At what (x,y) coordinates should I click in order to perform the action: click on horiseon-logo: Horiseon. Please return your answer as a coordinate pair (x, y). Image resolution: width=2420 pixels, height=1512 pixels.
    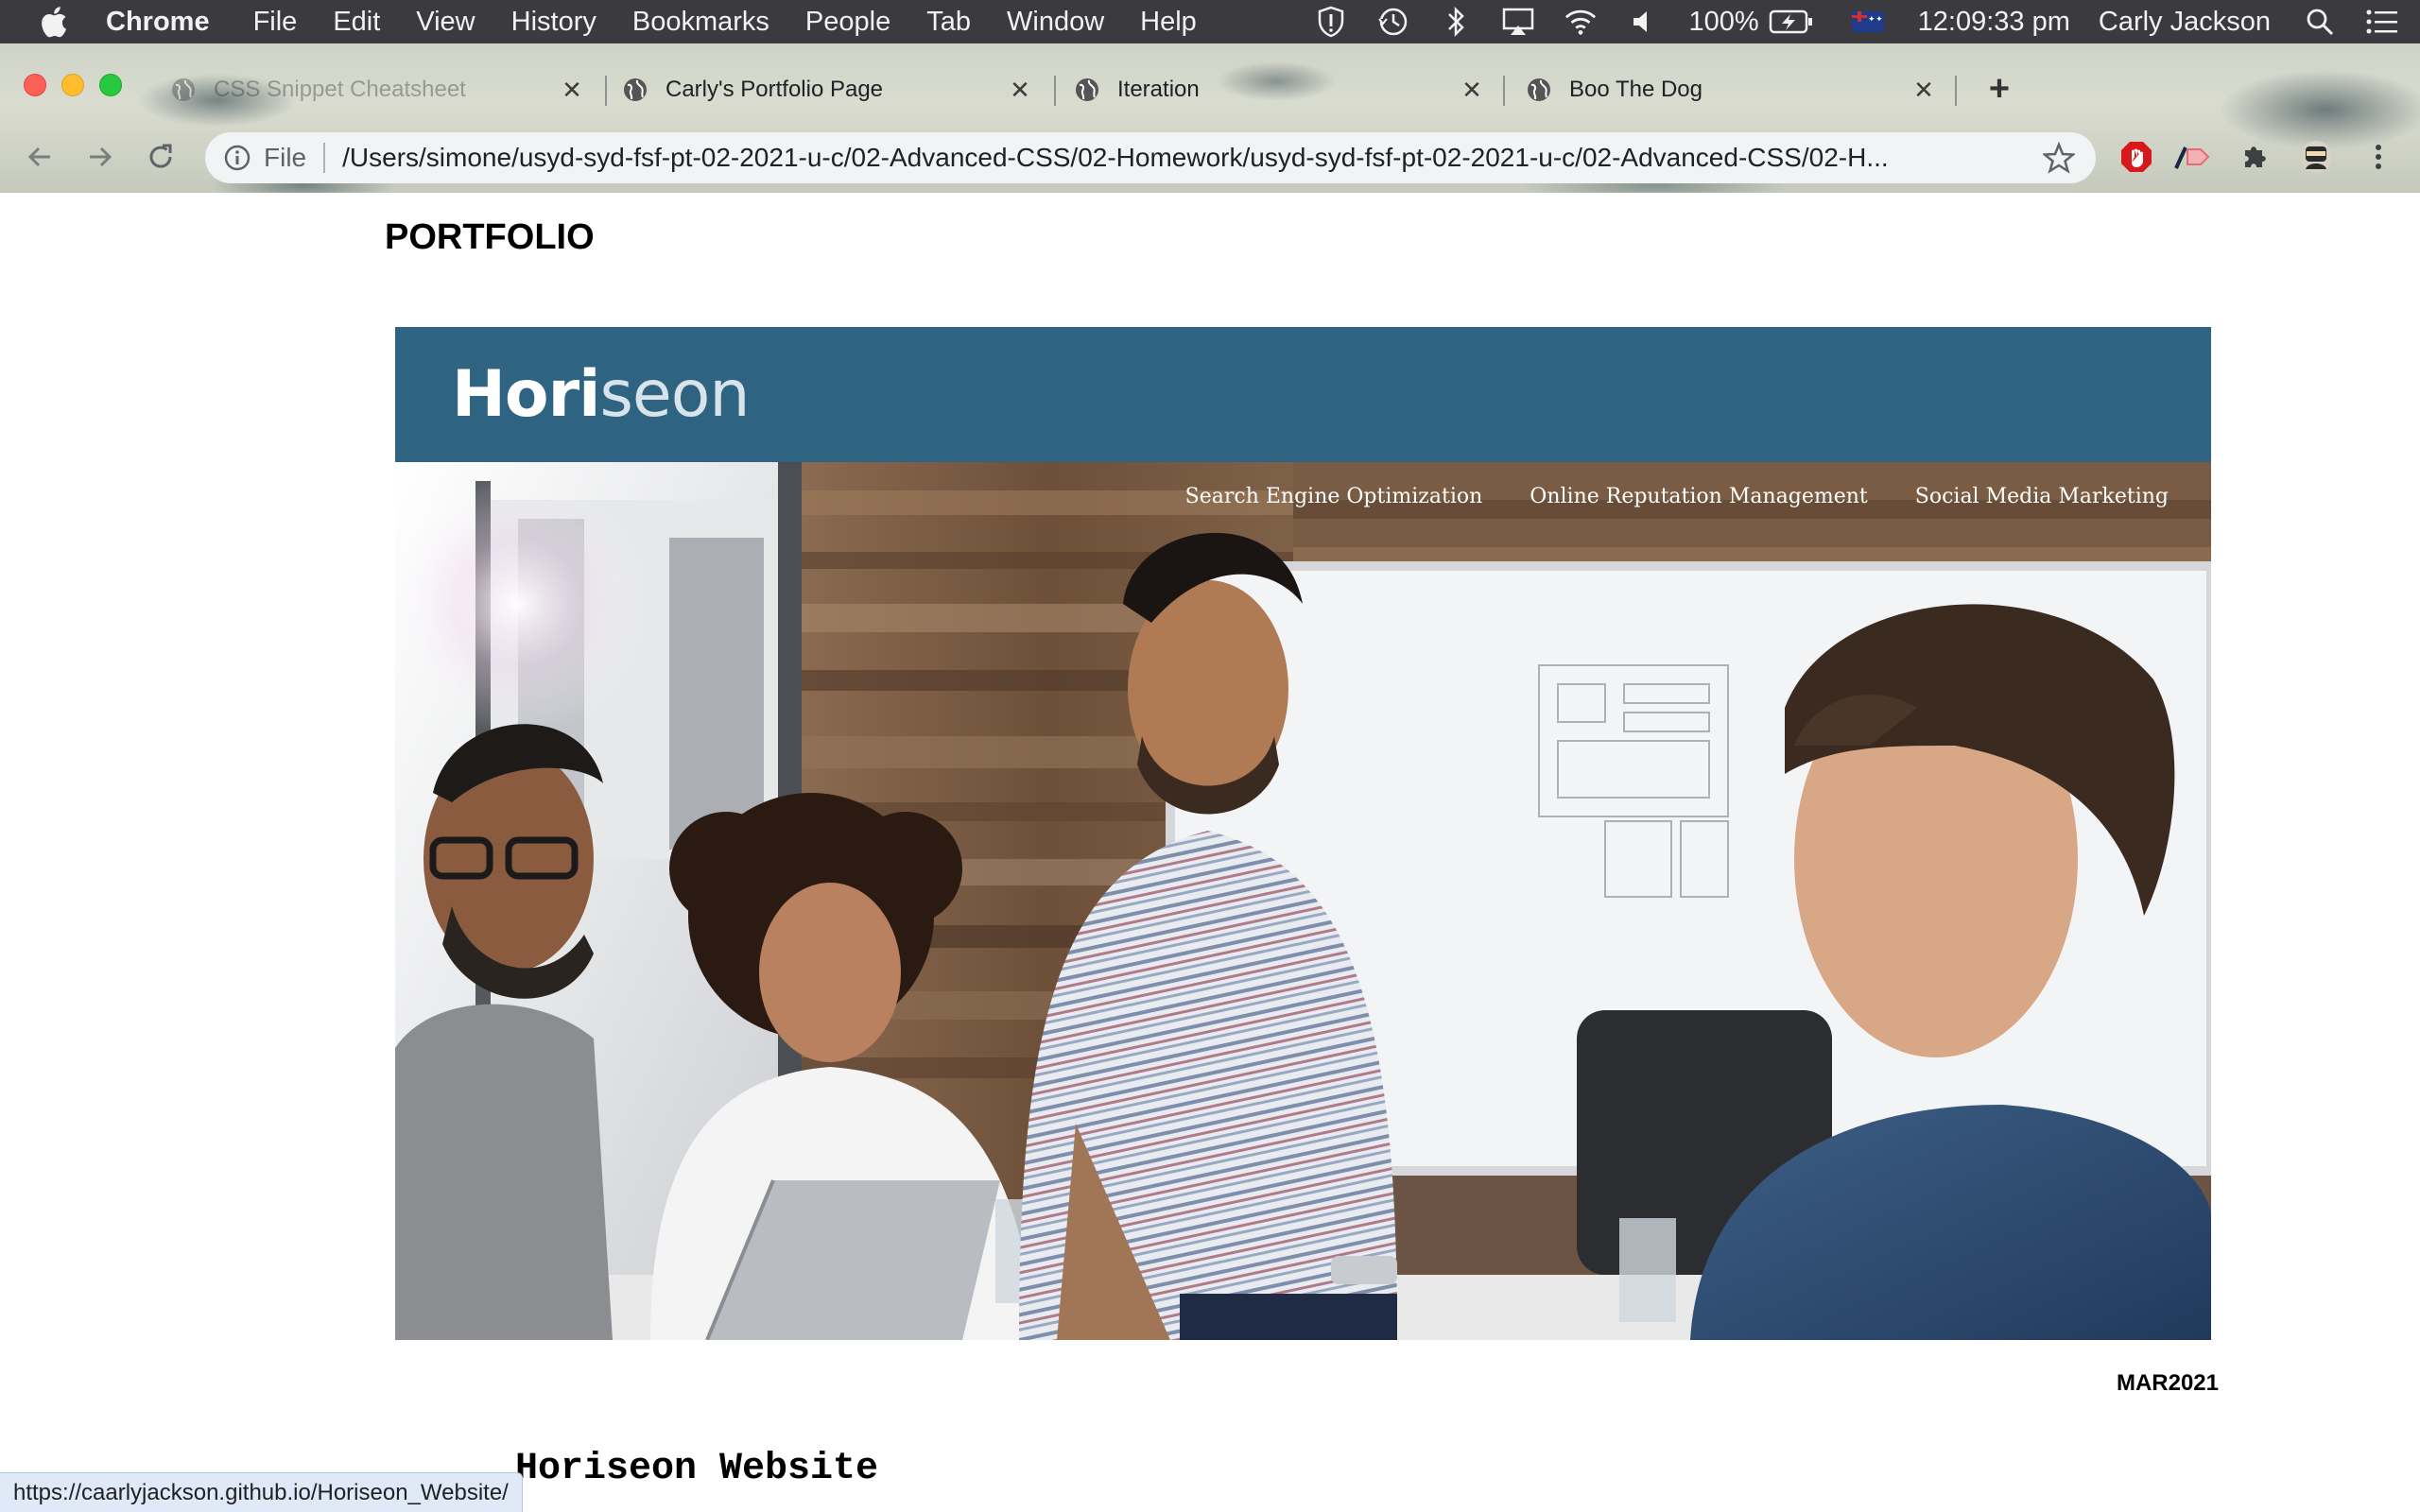
    Looking at the image, I should click on (601, 394).